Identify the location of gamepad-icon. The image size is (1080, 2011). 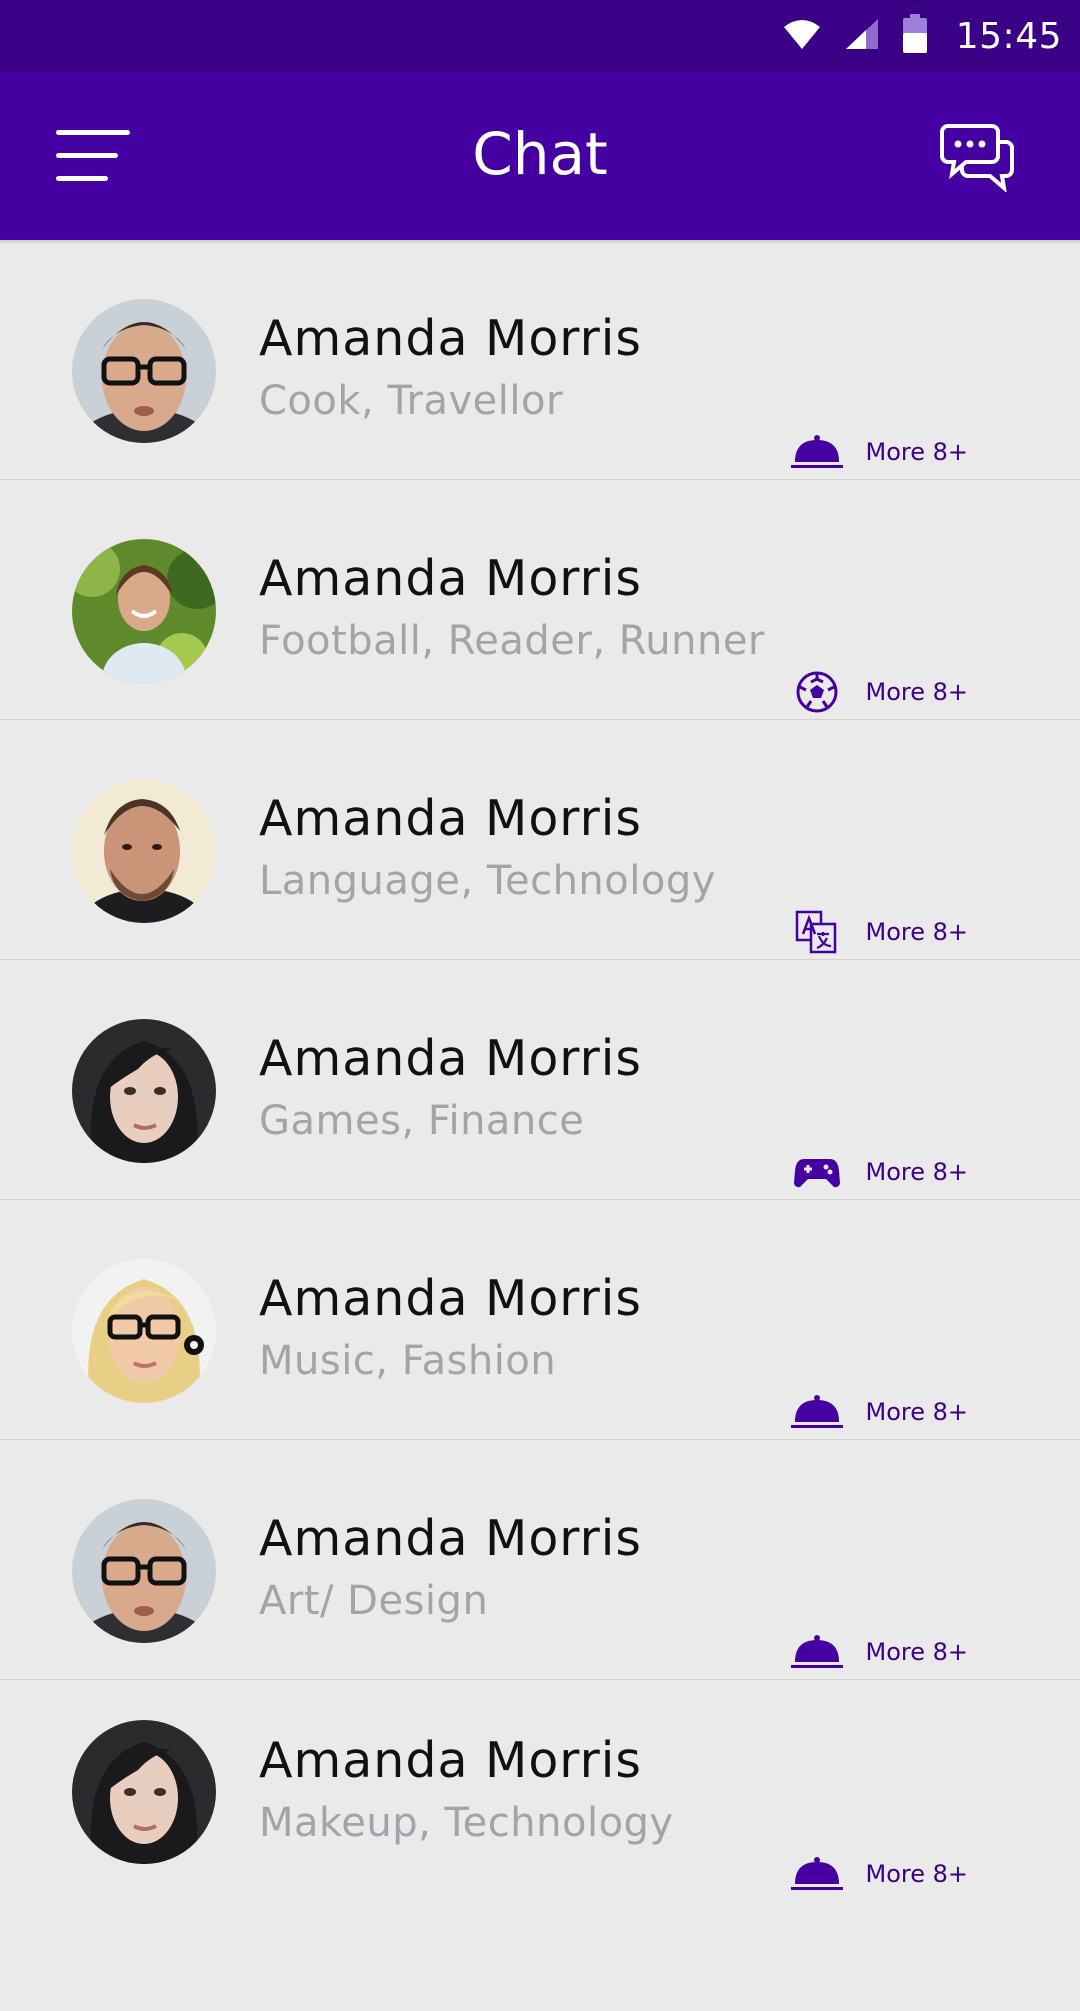
(817, 1172).